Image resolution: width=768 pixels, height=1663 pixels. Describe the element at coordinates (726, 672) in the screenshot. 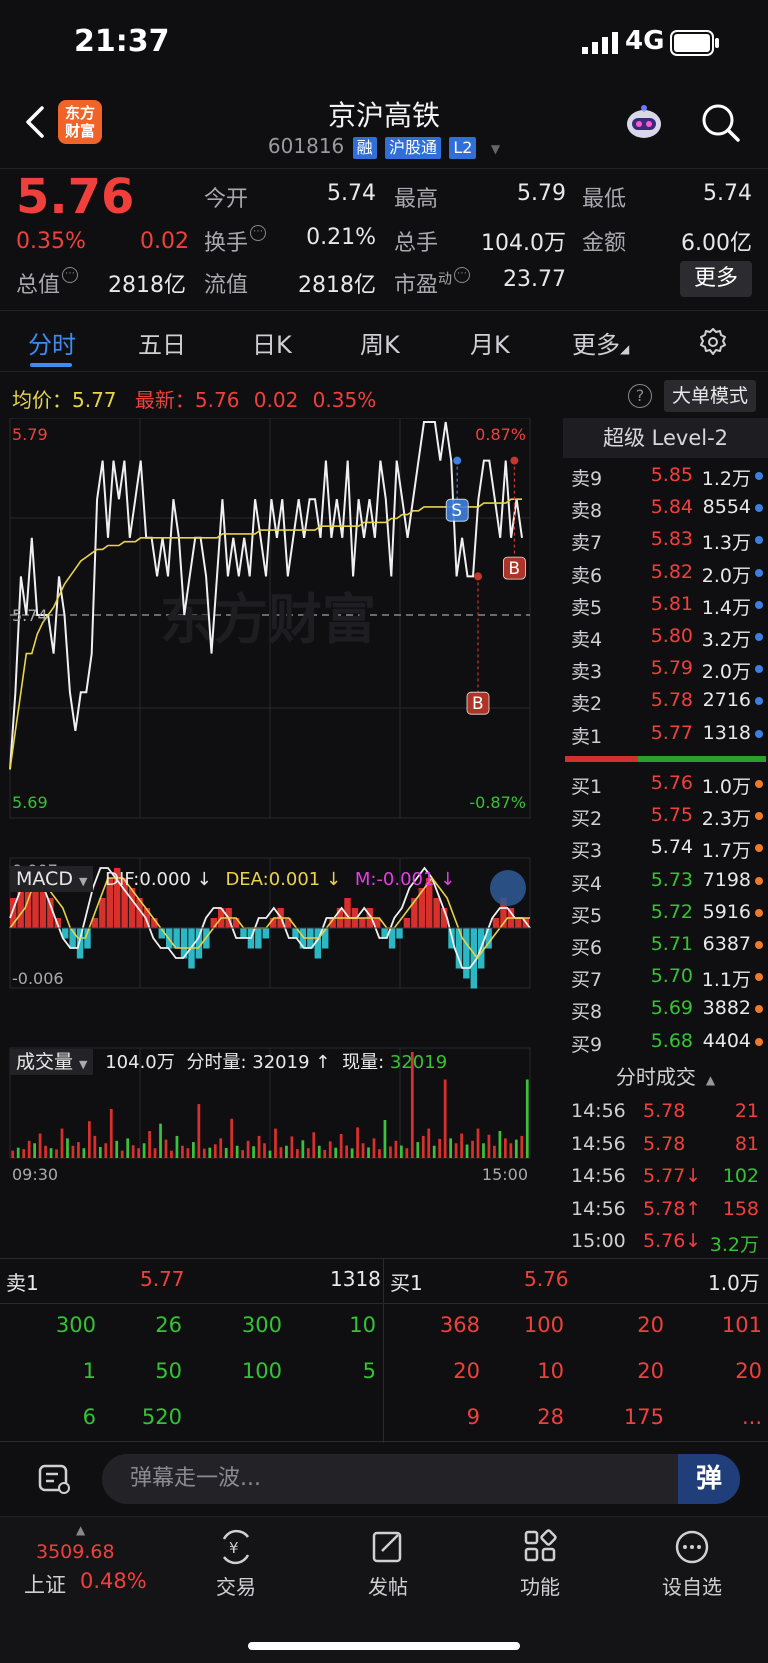

I see `book-volume: 2.0万` at that location.